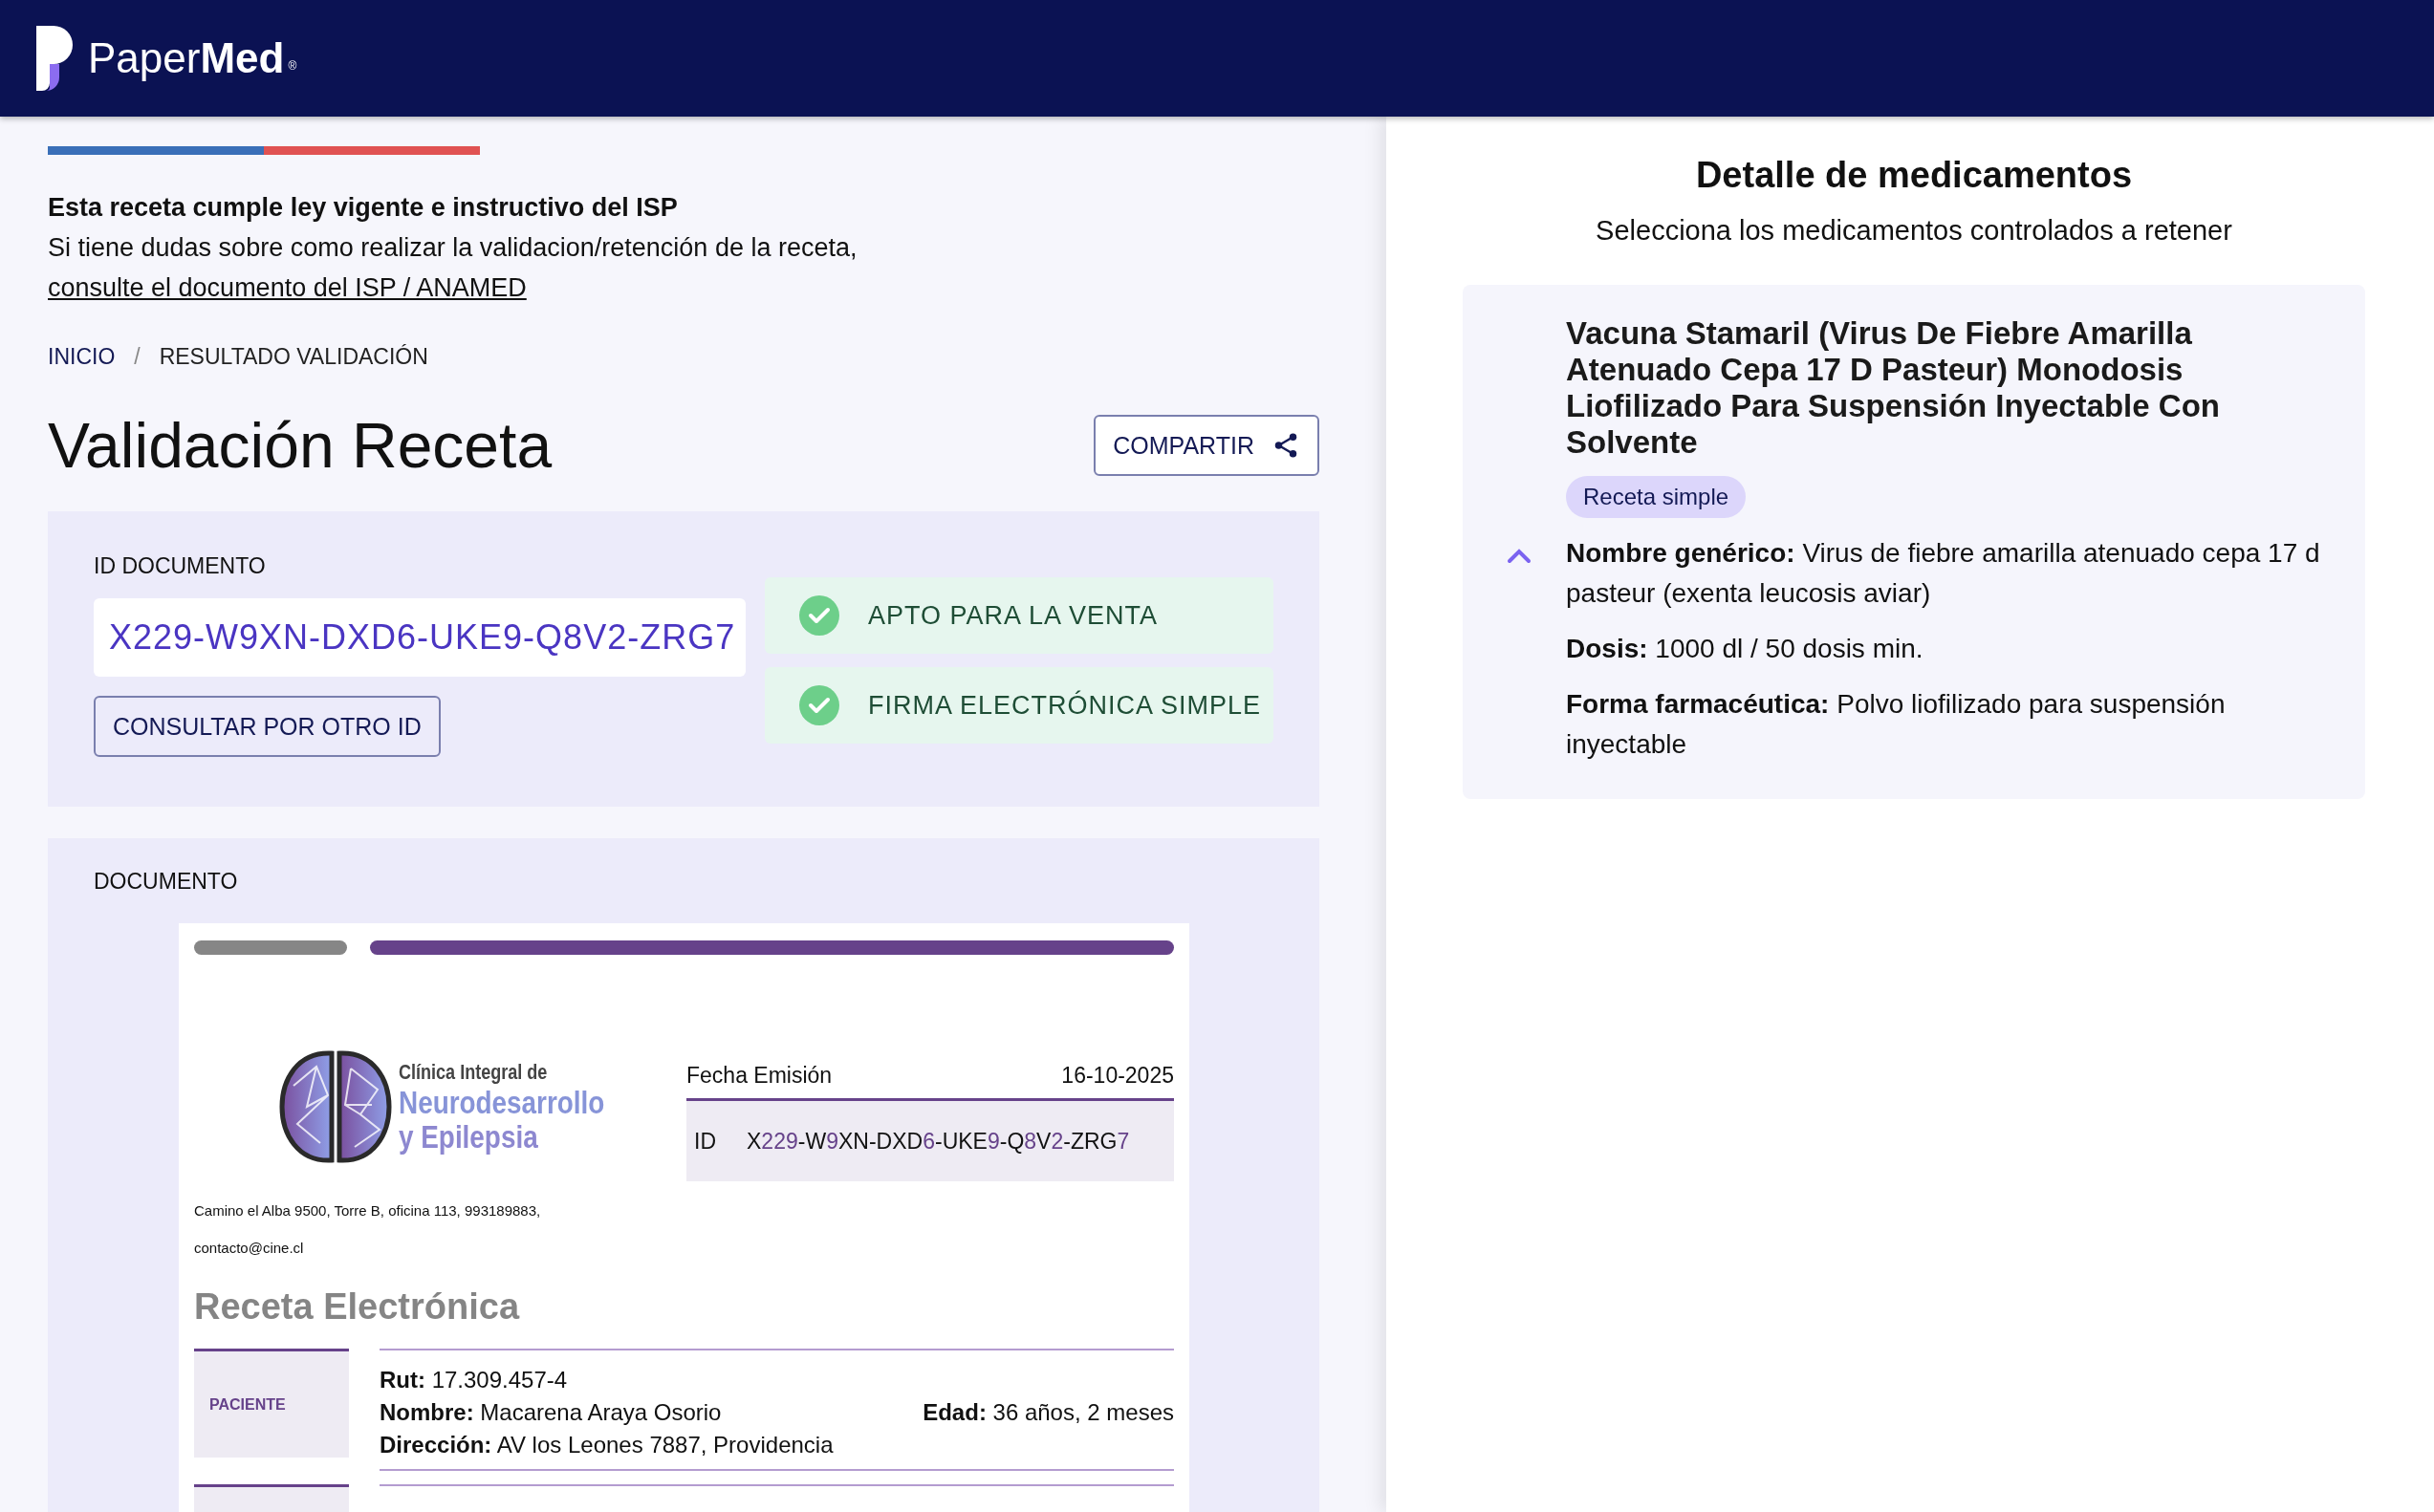 The width and height of the screenshot is (2434, 1512). I want to click on patient-field: Rut: 17.309.457-4, so click(474, 1380).